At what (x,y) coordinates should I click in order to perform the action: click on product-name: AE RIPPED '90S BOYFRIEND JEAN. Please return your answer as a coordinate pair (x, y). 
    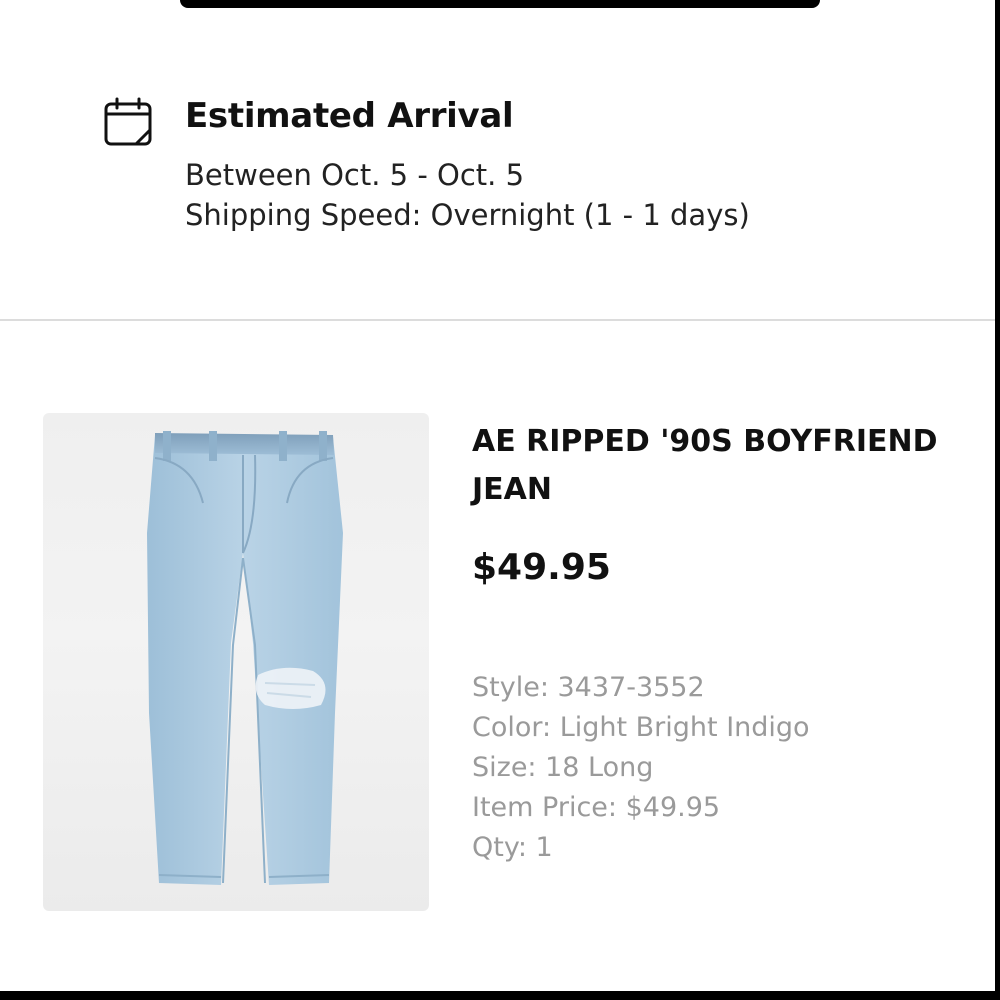
    Looking at the image, I should click on (722, 466).